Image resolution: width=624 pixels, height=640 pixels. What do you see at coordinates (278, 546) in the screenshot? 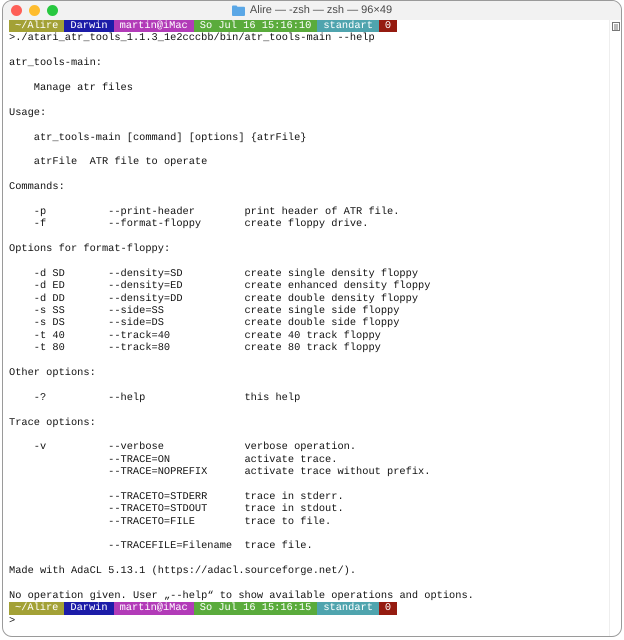
I see `option-description: trace file.` at bounding box center [278, 546].